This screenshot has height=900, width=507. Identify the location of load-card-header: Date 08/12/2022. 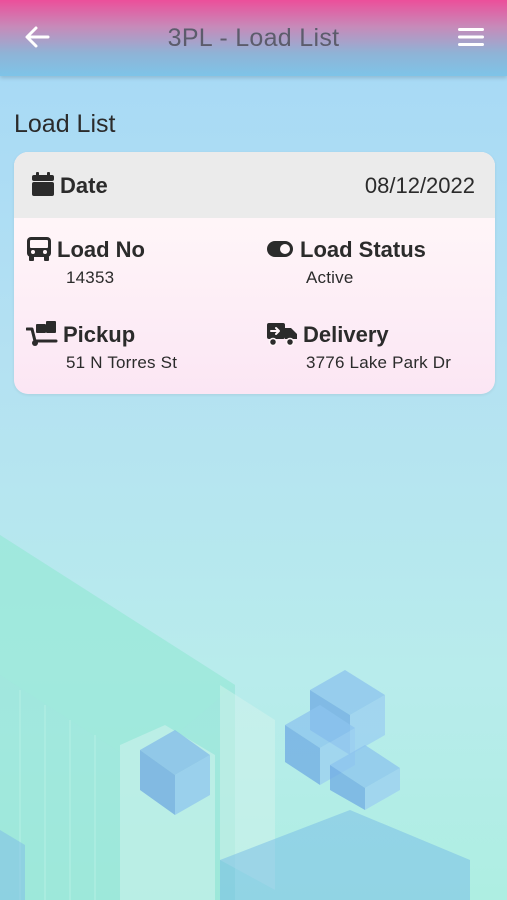
(254, 185).